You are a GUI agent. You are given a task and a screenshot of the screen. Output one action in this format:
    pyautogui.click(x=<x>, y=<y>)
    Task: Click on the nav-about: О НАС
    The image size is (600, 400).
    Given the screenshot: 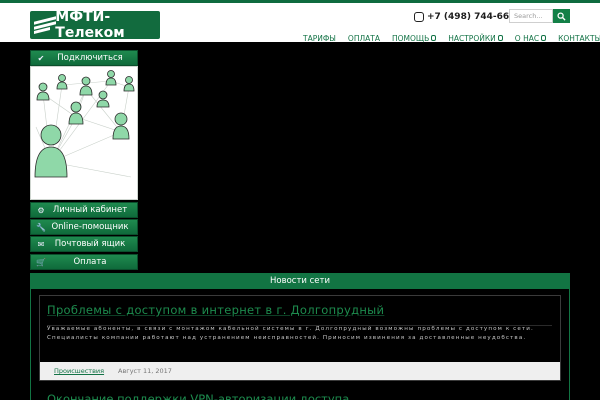 What is the action you would take?
    pyautogui.click(x=530, y=38)
    